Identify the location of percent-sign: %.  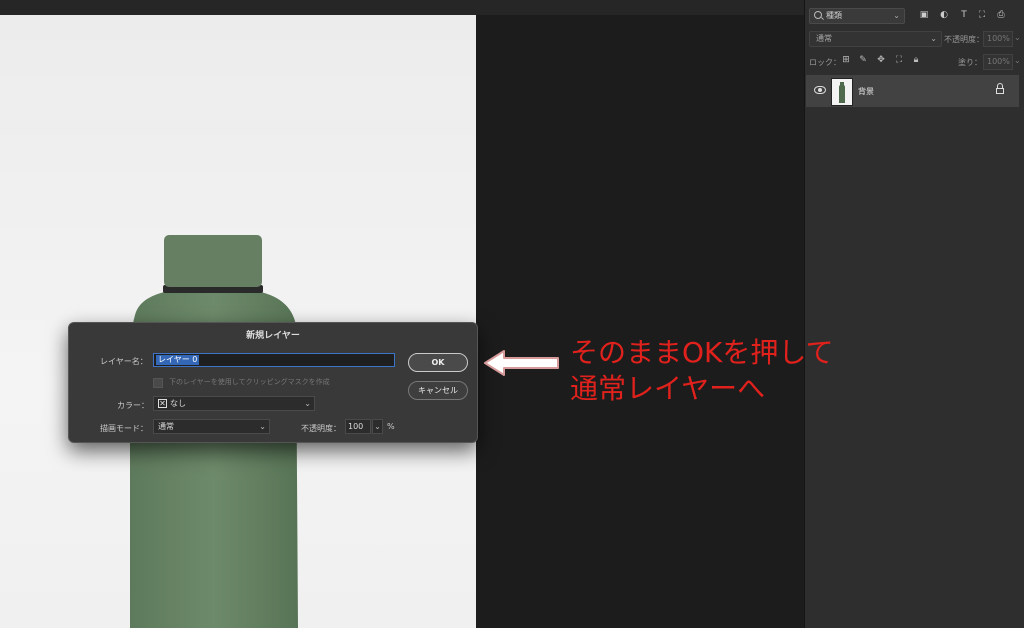
(391, 426).